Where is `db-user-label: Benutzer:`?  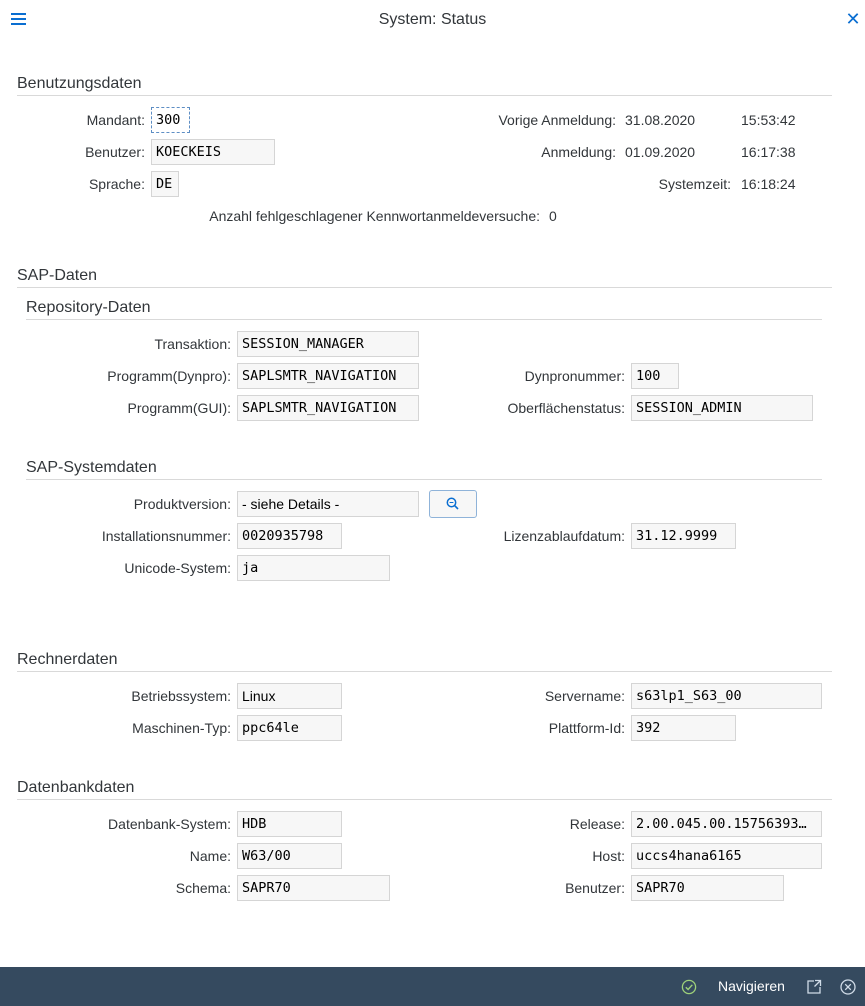 db-user-label: Benutzer: is located at coordinates (595, 888).